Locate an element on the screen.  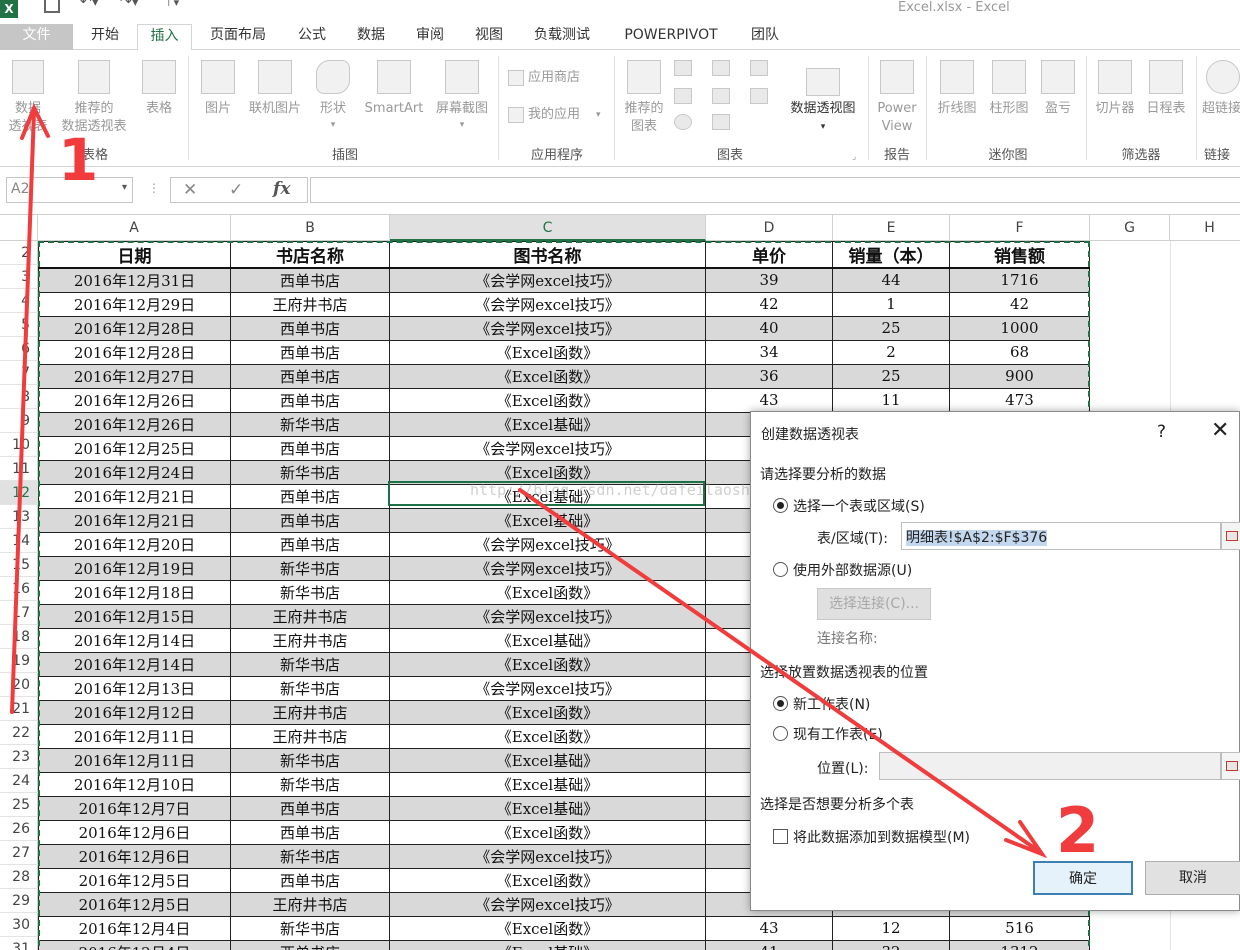
cell-date: 2016年12月6日 is located at coordinates (134, 856).